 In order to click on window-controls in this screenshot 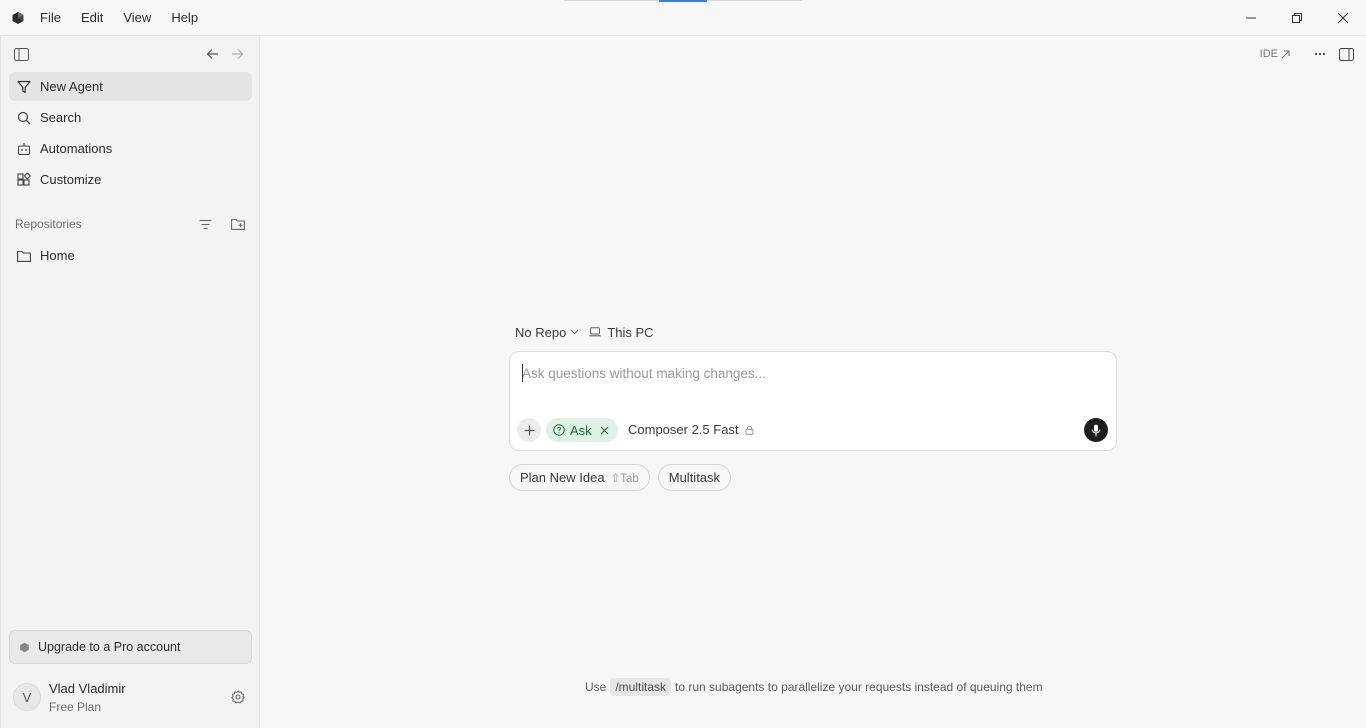, I will do `click(1297, 18)`.